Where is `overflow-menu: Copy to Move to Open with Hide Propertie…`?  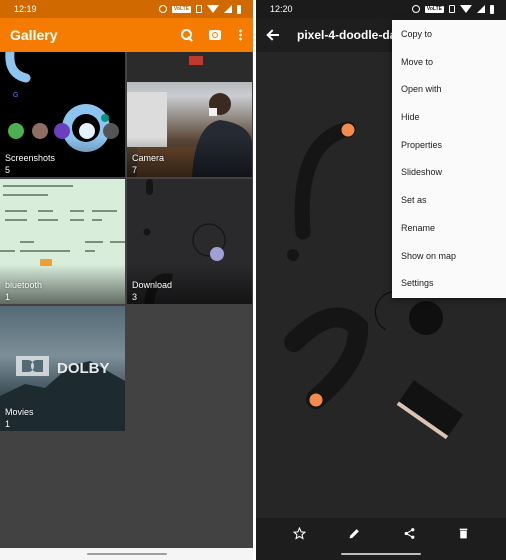
overflow-menu: Copy to Move to Open with Hide Propertie… is located at coordinates (449, 159).